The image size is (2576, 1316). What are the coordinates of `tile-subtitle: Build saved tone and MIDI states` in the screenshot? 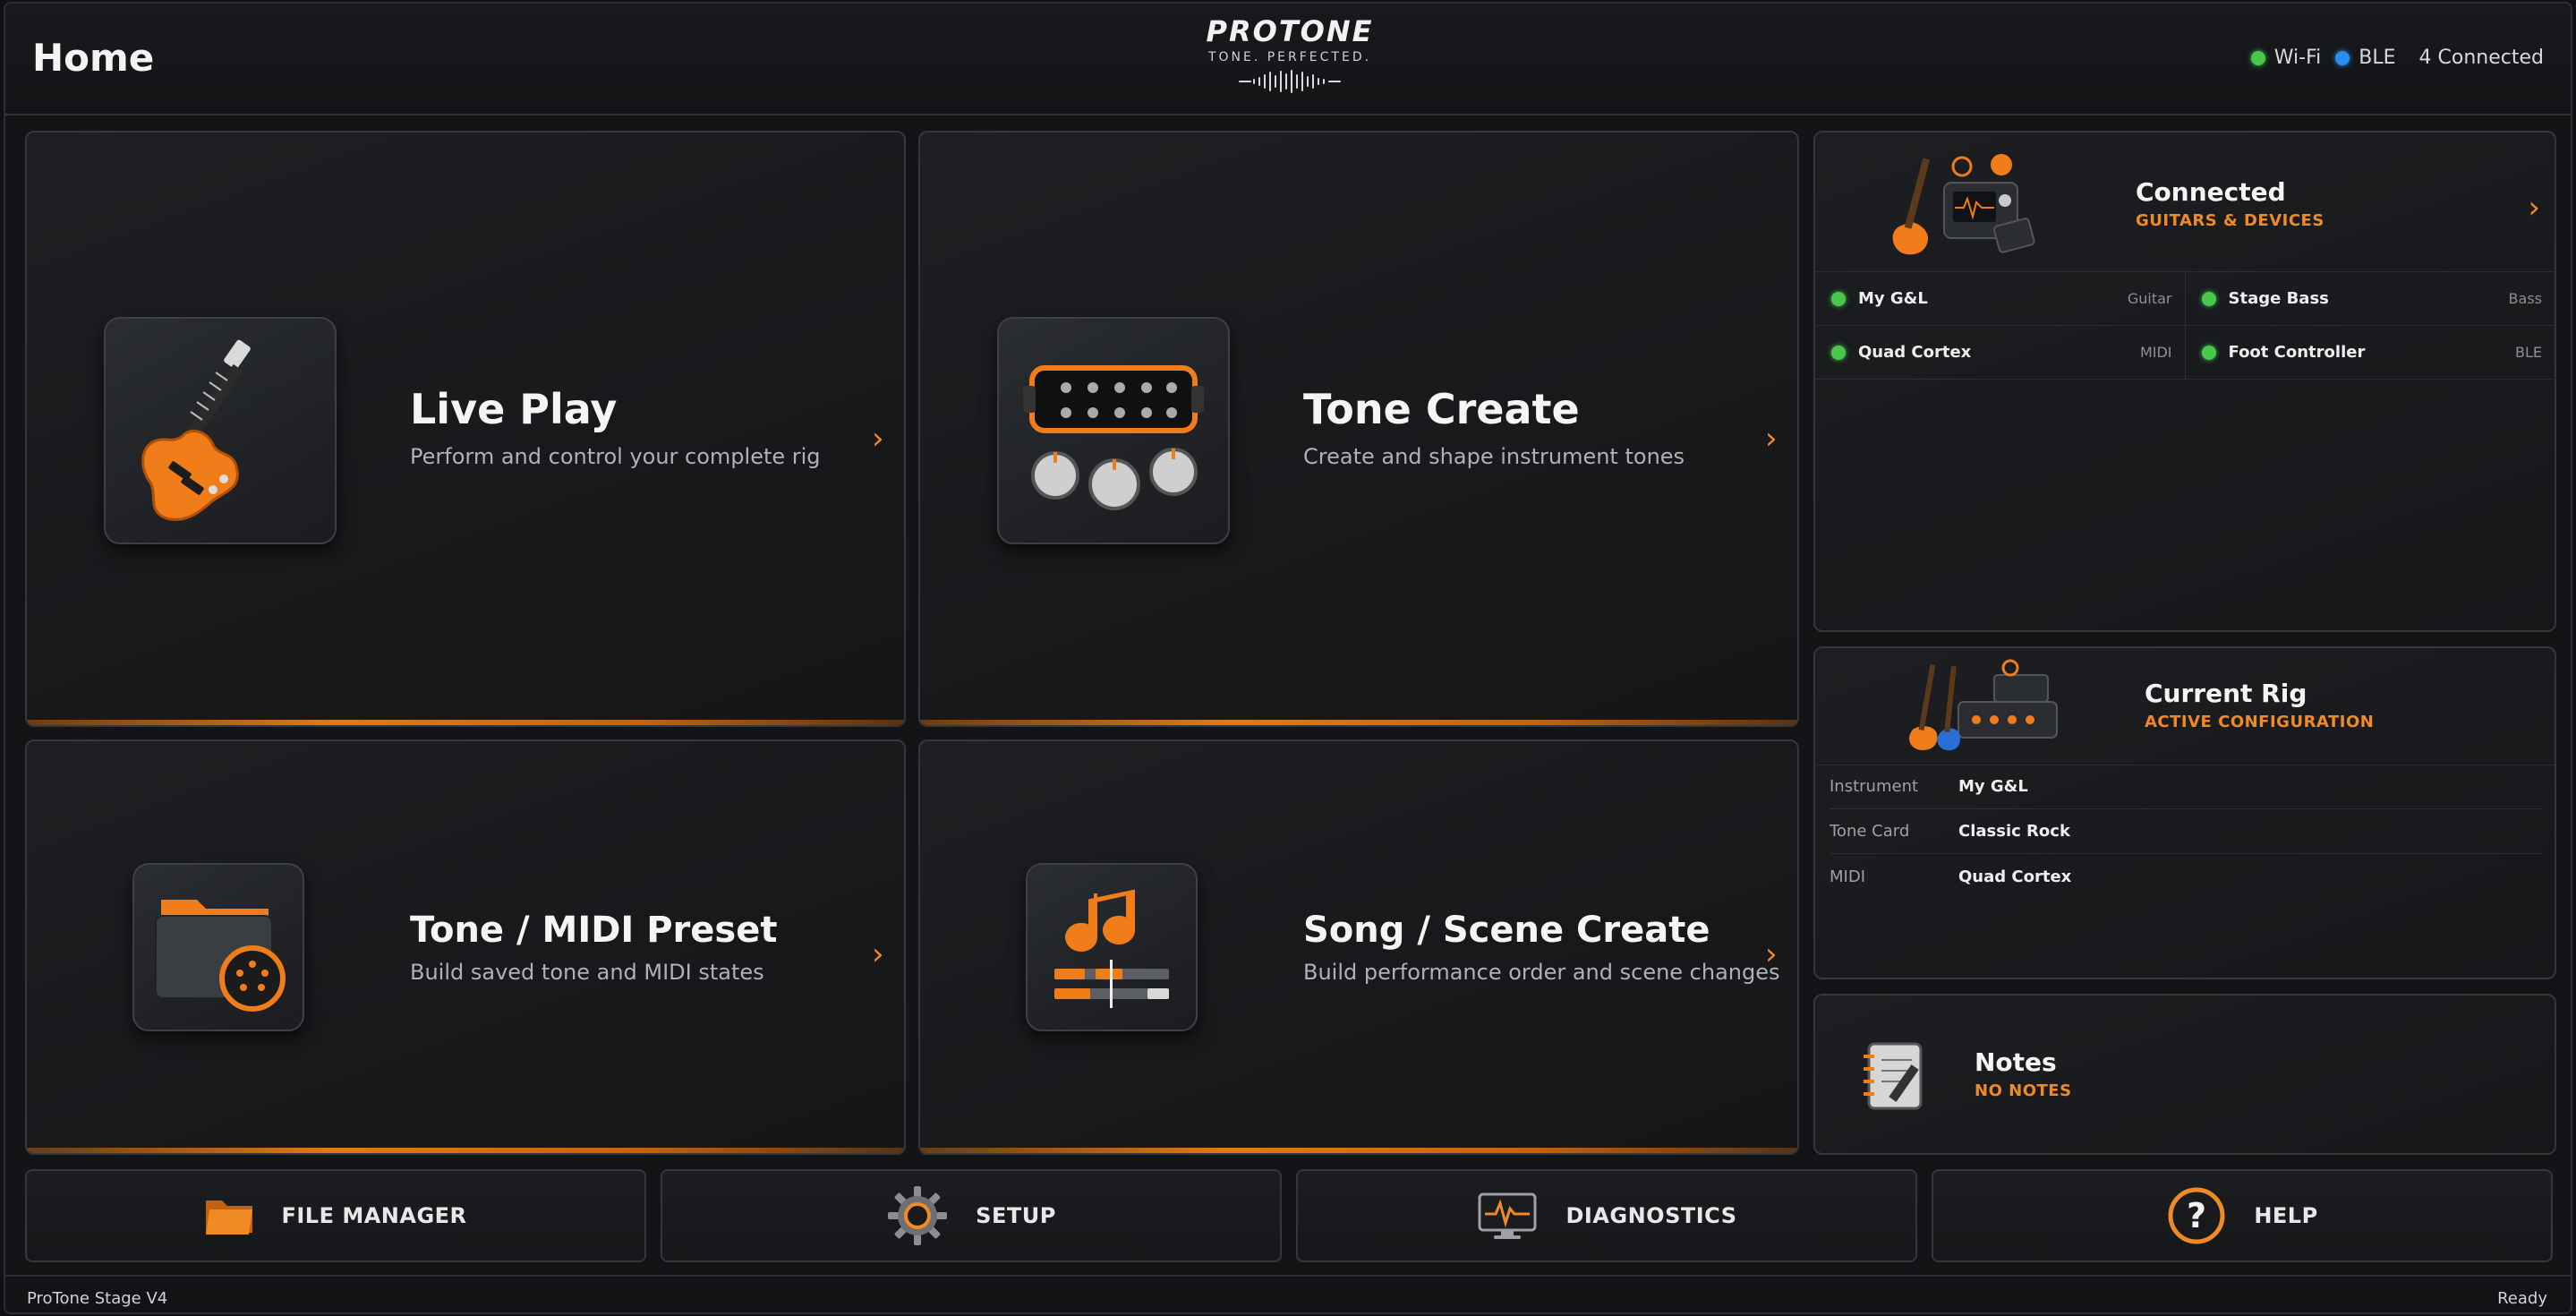 It's located at (587, 972).